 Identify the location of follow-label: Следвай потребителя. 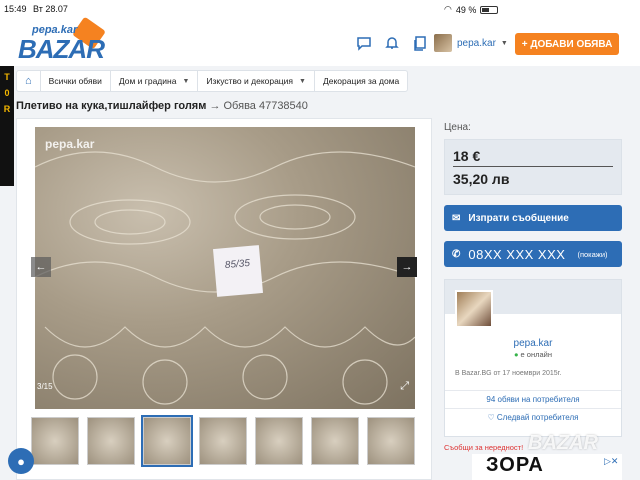
(537, 417).